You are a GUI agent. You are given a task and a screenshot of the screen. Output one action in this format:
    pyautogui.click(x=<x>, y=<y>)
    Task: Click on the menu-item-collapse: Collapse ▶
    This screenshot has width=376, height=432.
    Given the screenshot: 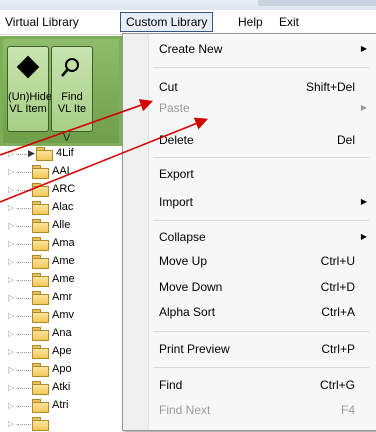 What is the action you would take?
    pyautogui.click(x=262, y=237)
    